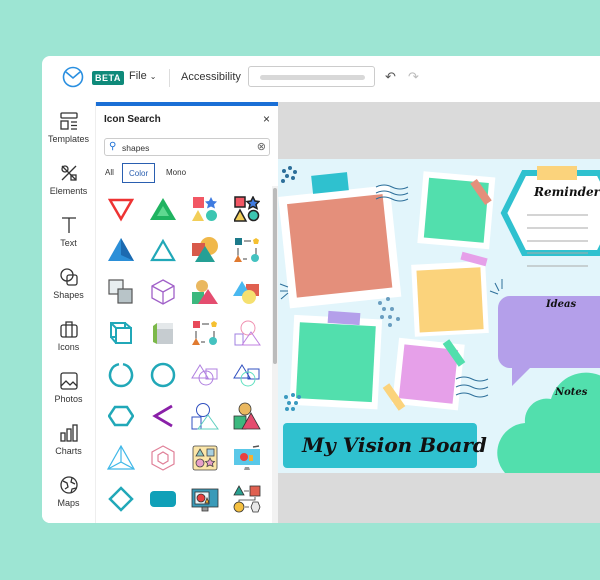 The height and width of the screenshot is (580, 600). Describe the element at coordinates (68, 451) in the screenshot. I see `sidebar-item-label: Charts` at that location.